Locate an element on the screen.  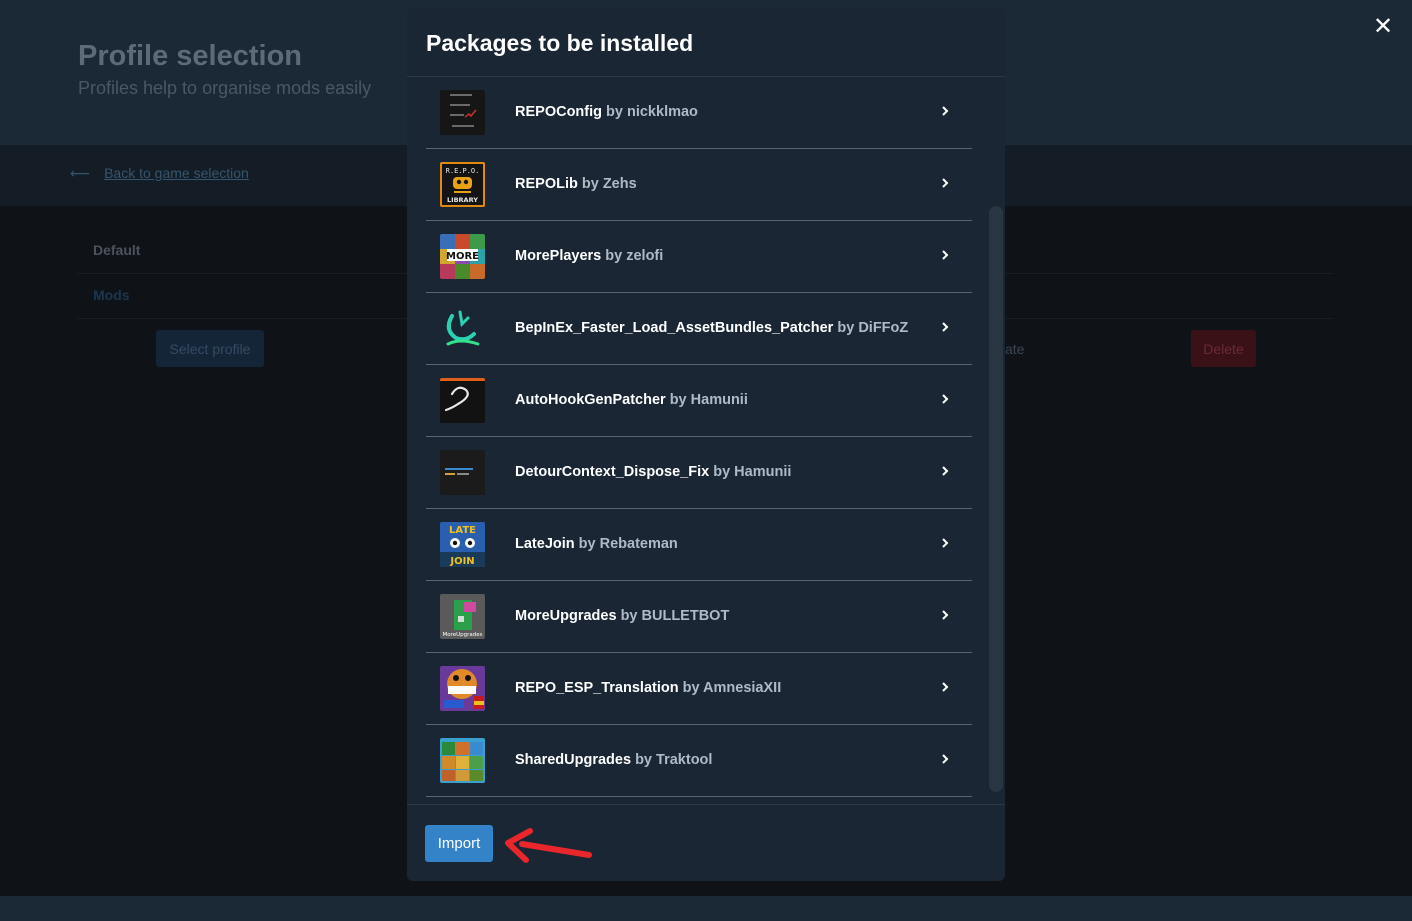
close-icon: ✕ is located at coordinates (1383, 27).